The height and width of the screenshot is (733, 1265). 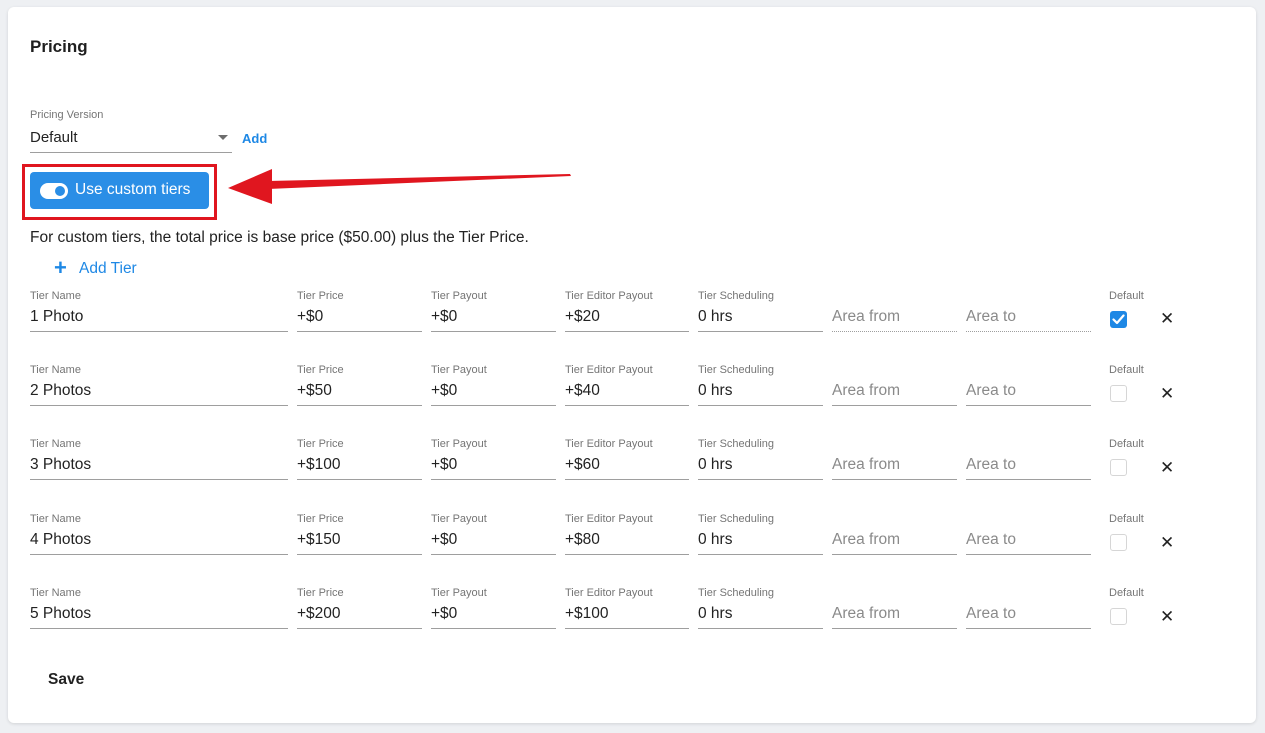 What do you see at coordinates (319, 539) in the screenshot?
I see `field-value: +$150` at bounding box center [319, 539].